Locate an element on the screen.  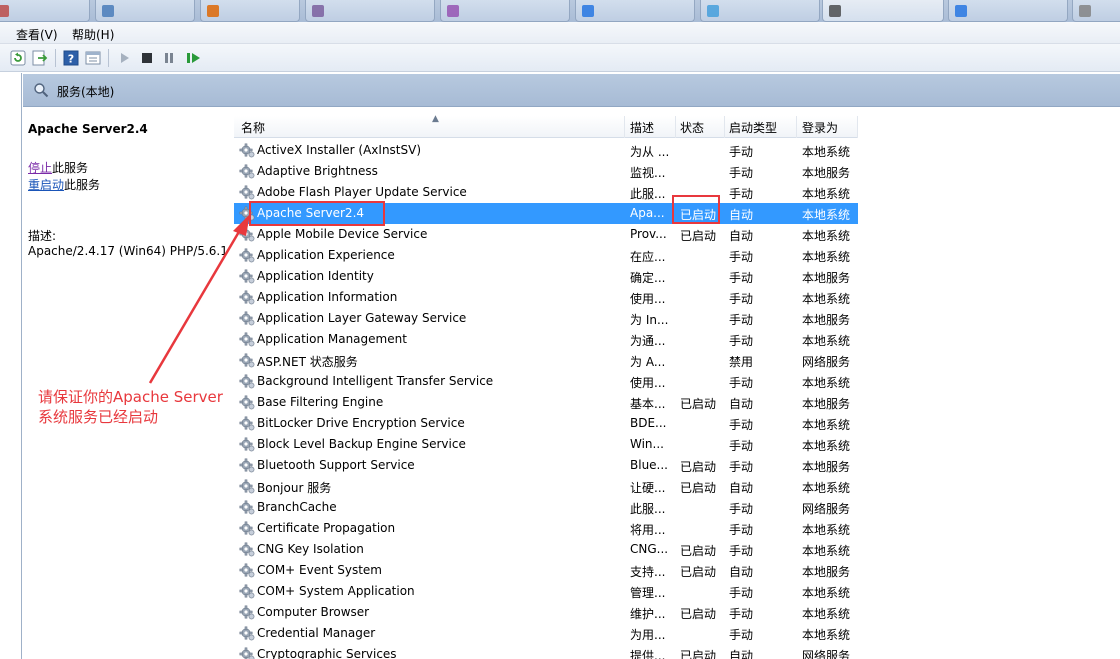
annotation-text-line1: 请保证你的Apache Server is located at coordinates (130, 397).